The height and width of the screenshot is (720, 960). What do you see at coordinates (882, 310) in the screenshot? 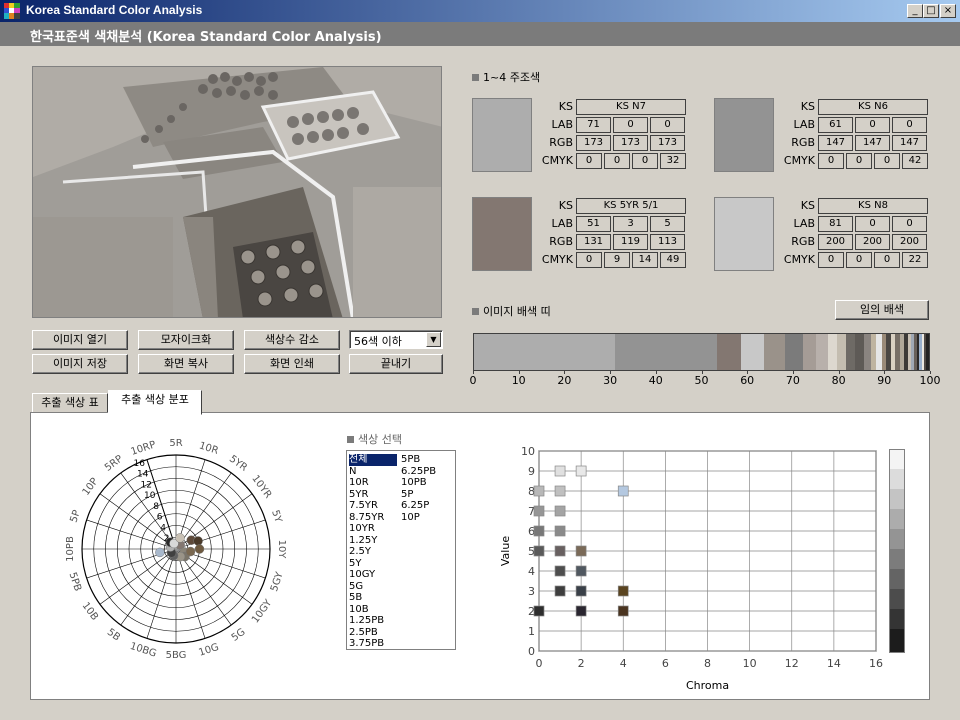
I see `random-scheme-button: 임의 배색` at bounding box center [882, 310].